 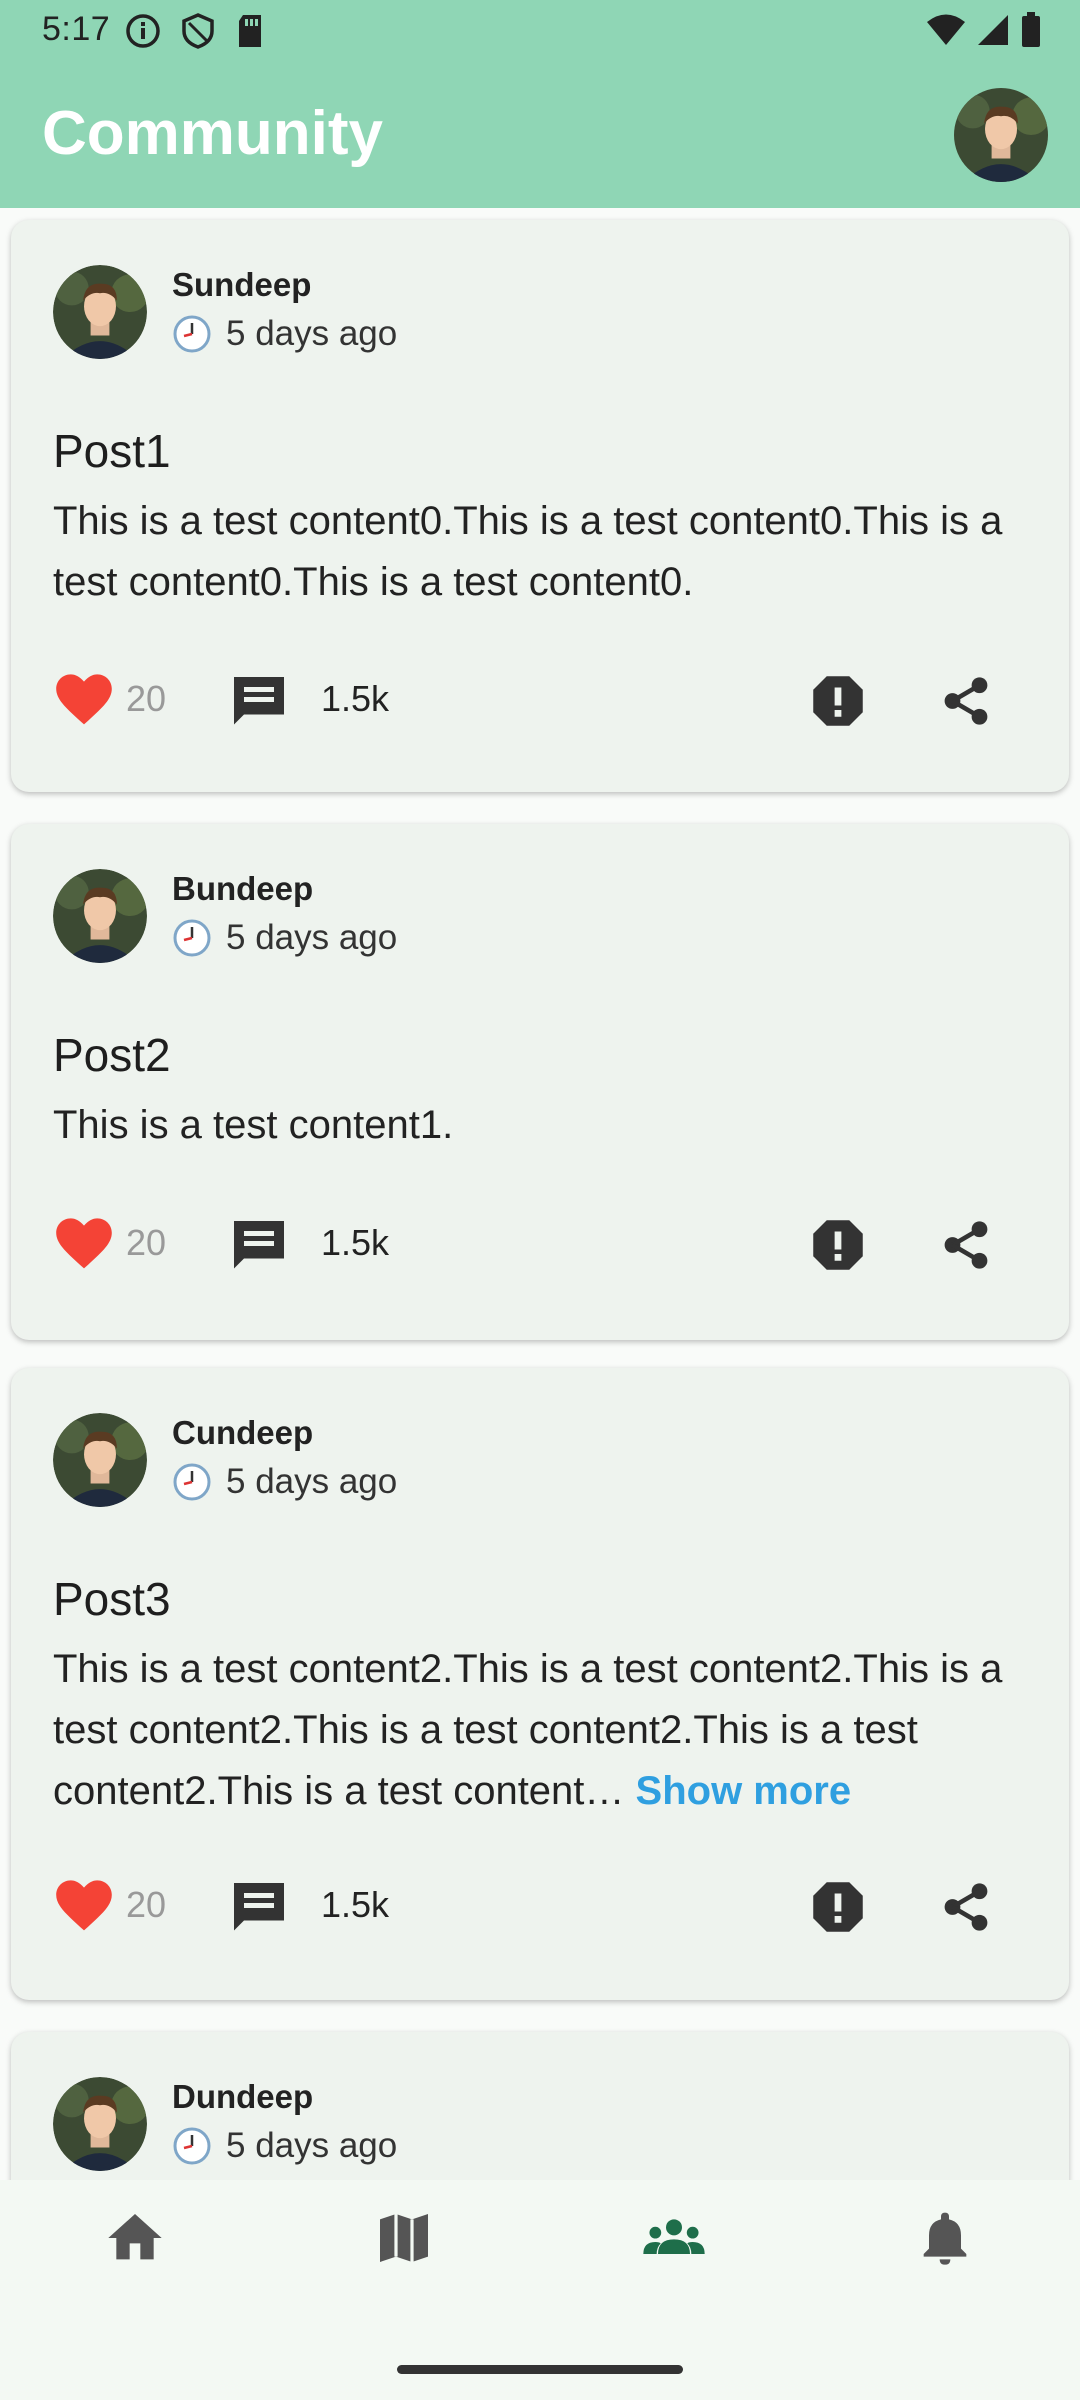 What do you see at coordinates (241, 285) in the screenshot?
I see `author-name: Sundeep` at bounding box center [241, 285].